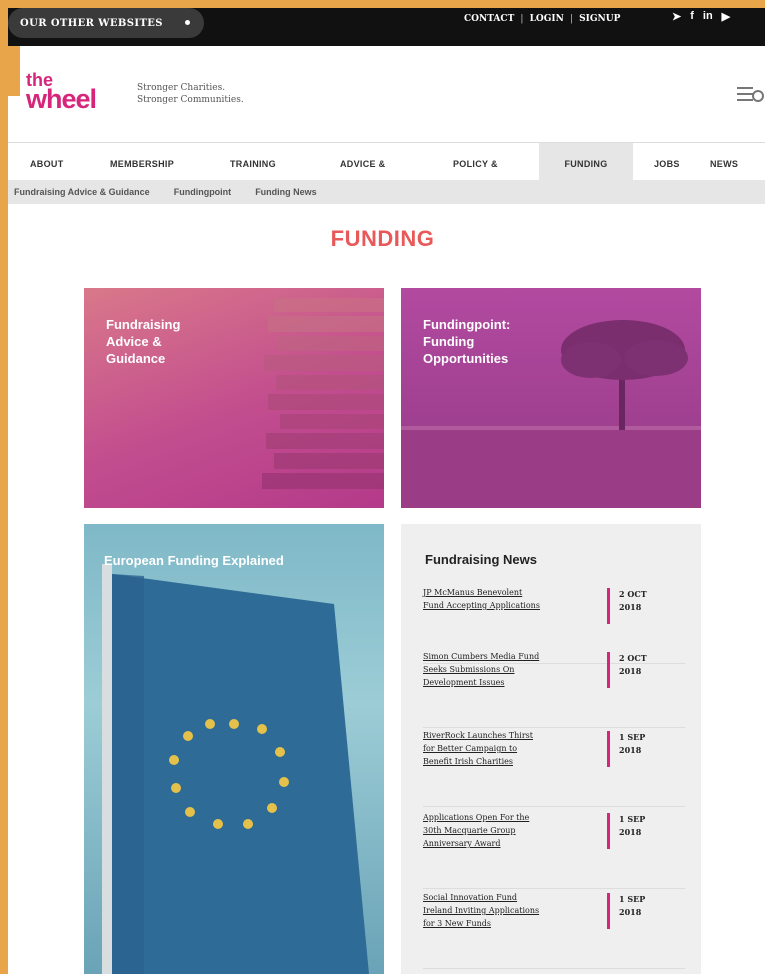  What do you see at coordinates (462, 843) in the screenshot?
I see `news-link-line: Anniversary Award` at bounding box center [462, 843].